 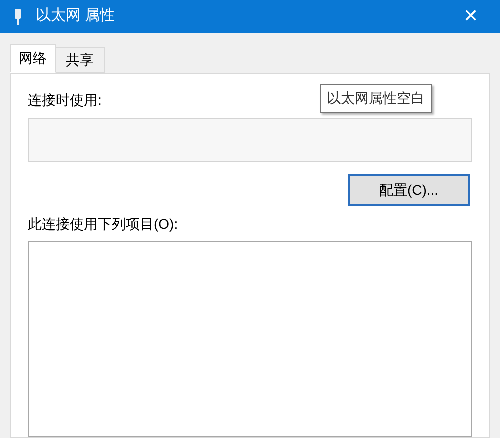 I want to click on close-button: ✕, so click(x=471, y=16).